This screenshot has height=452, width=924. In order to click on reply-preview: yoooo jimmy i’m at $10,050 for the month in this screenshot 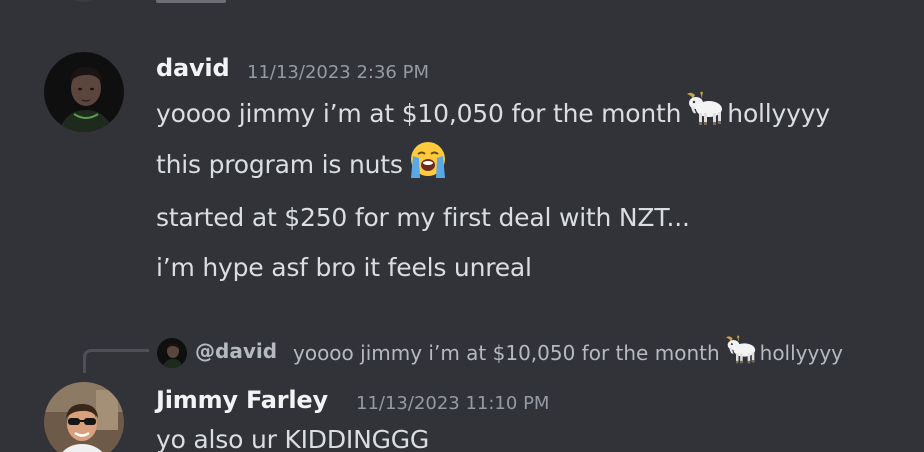, I will do `click(568, 352)`.